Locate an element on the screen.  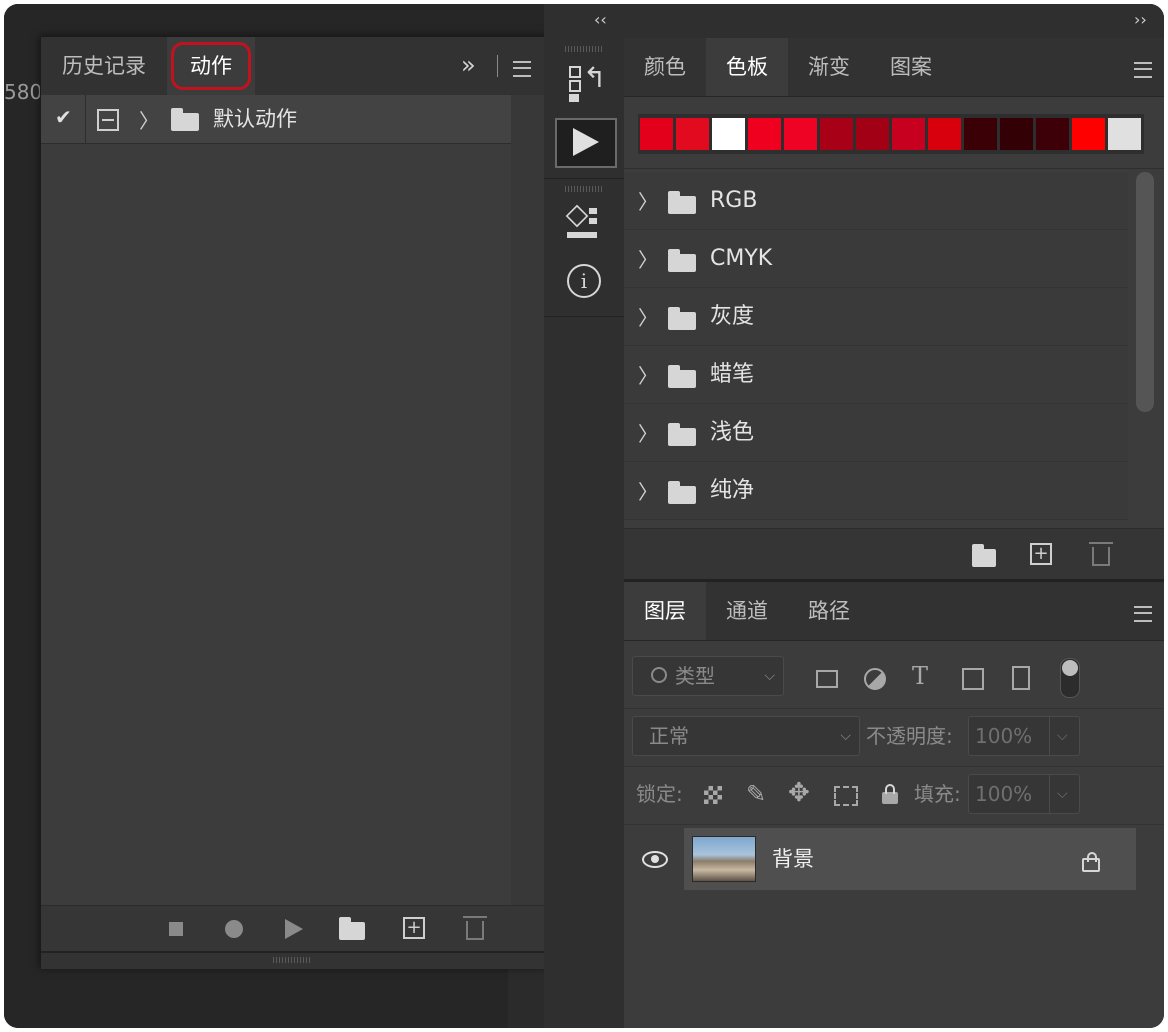
check-icon: ✔ is located at coordinates (63, 117).